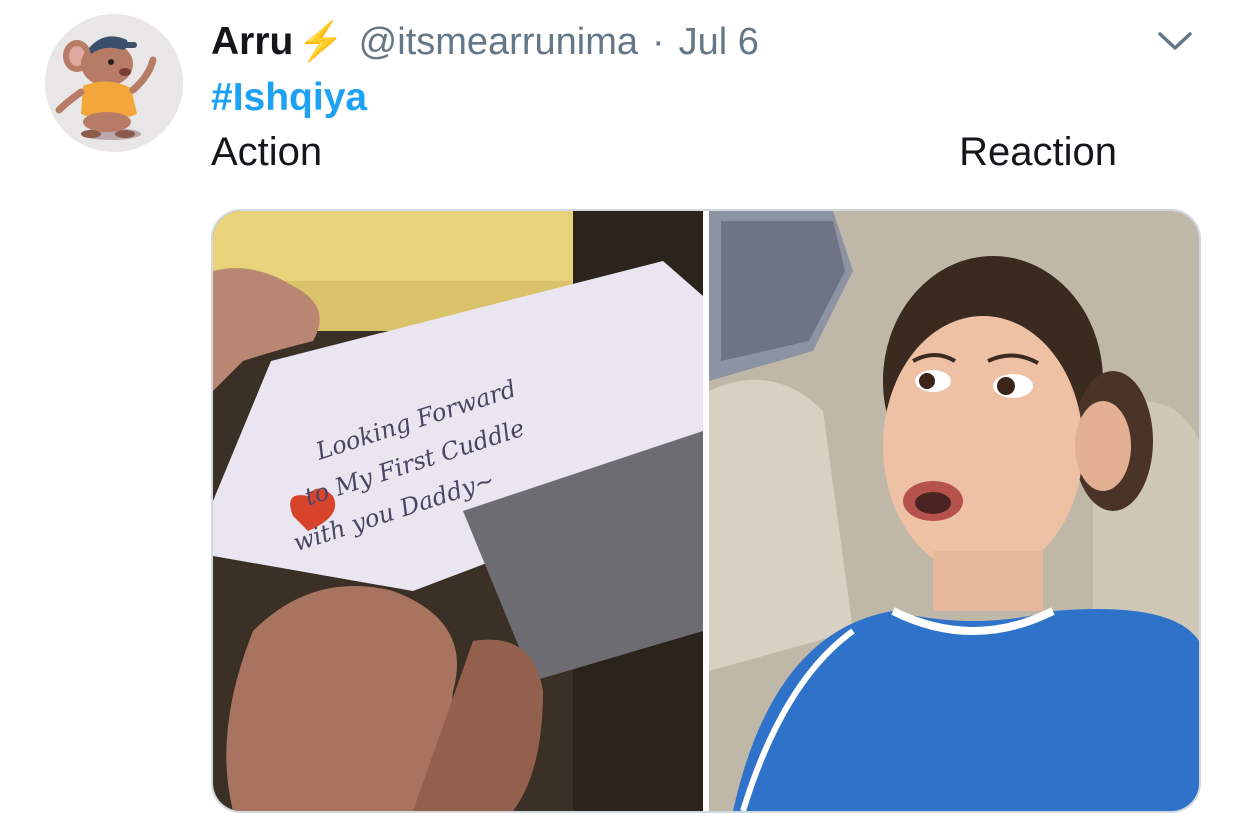  What do you see at coordinates (664, 156) in the screenshot?
I see `tweet-text: Action Reaction` at bounding box center [664, 156].